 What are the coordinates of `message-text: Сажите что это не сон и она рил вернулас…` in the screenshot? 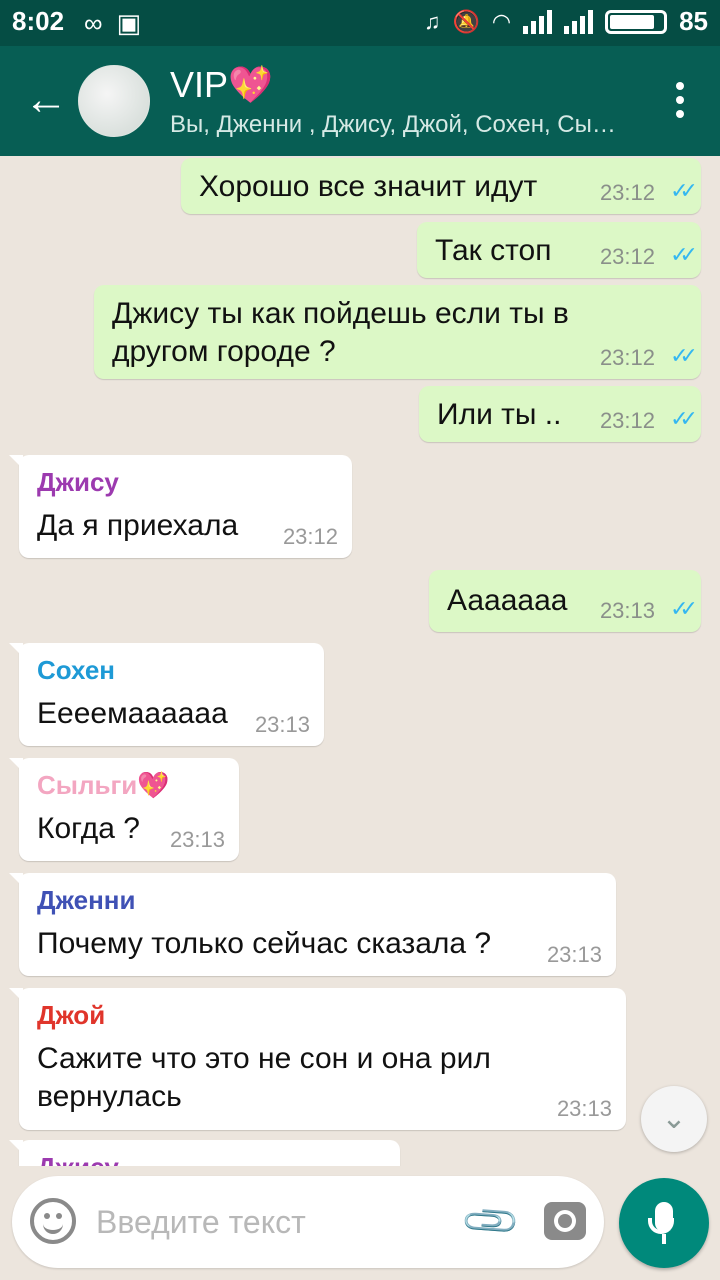 It's located at (264, 1077).